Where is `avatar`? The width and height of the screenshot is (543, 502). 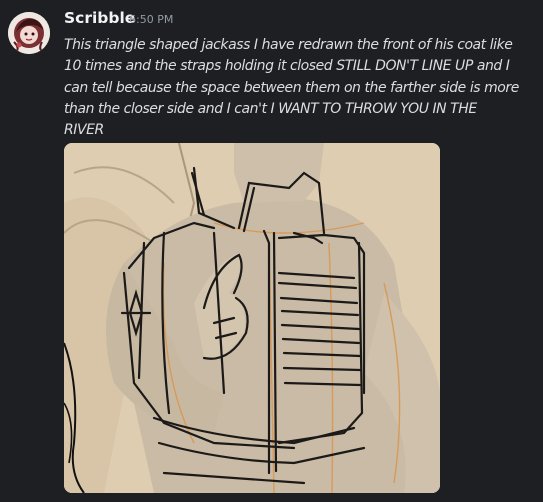 avatar is located at coordinates (29, 33).